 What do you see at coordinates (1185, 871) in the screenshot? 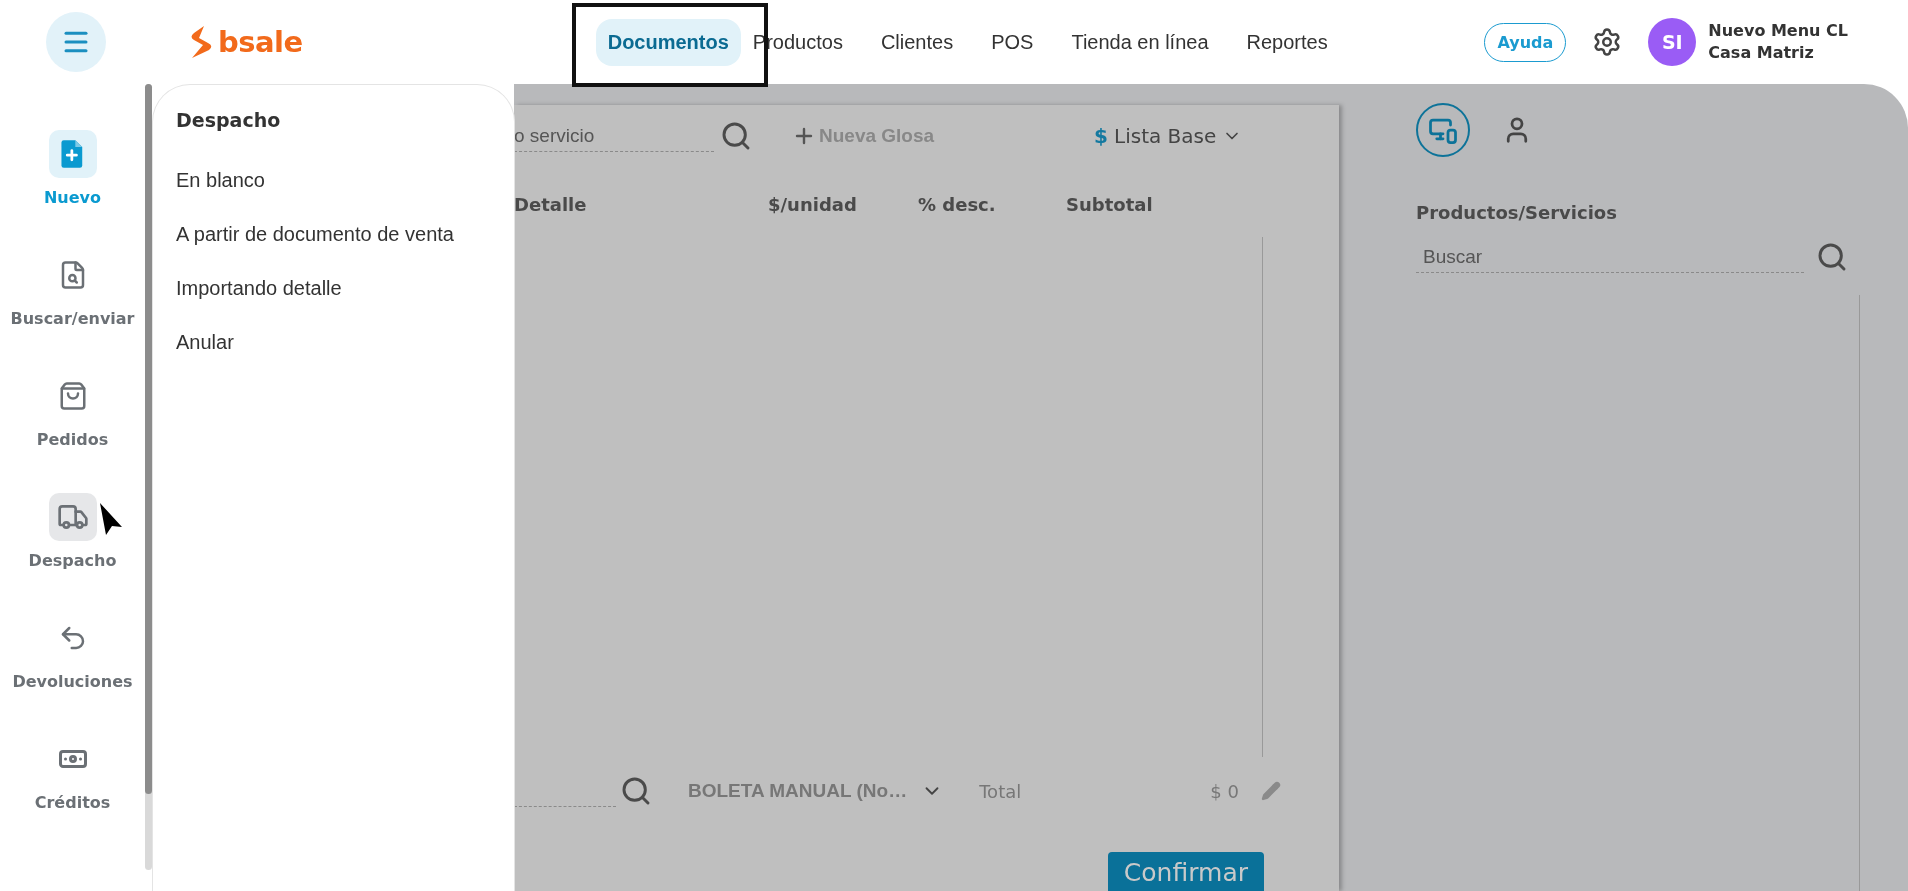
I see `confirm-button: Confirmar` at bounding box center [1185, 871].